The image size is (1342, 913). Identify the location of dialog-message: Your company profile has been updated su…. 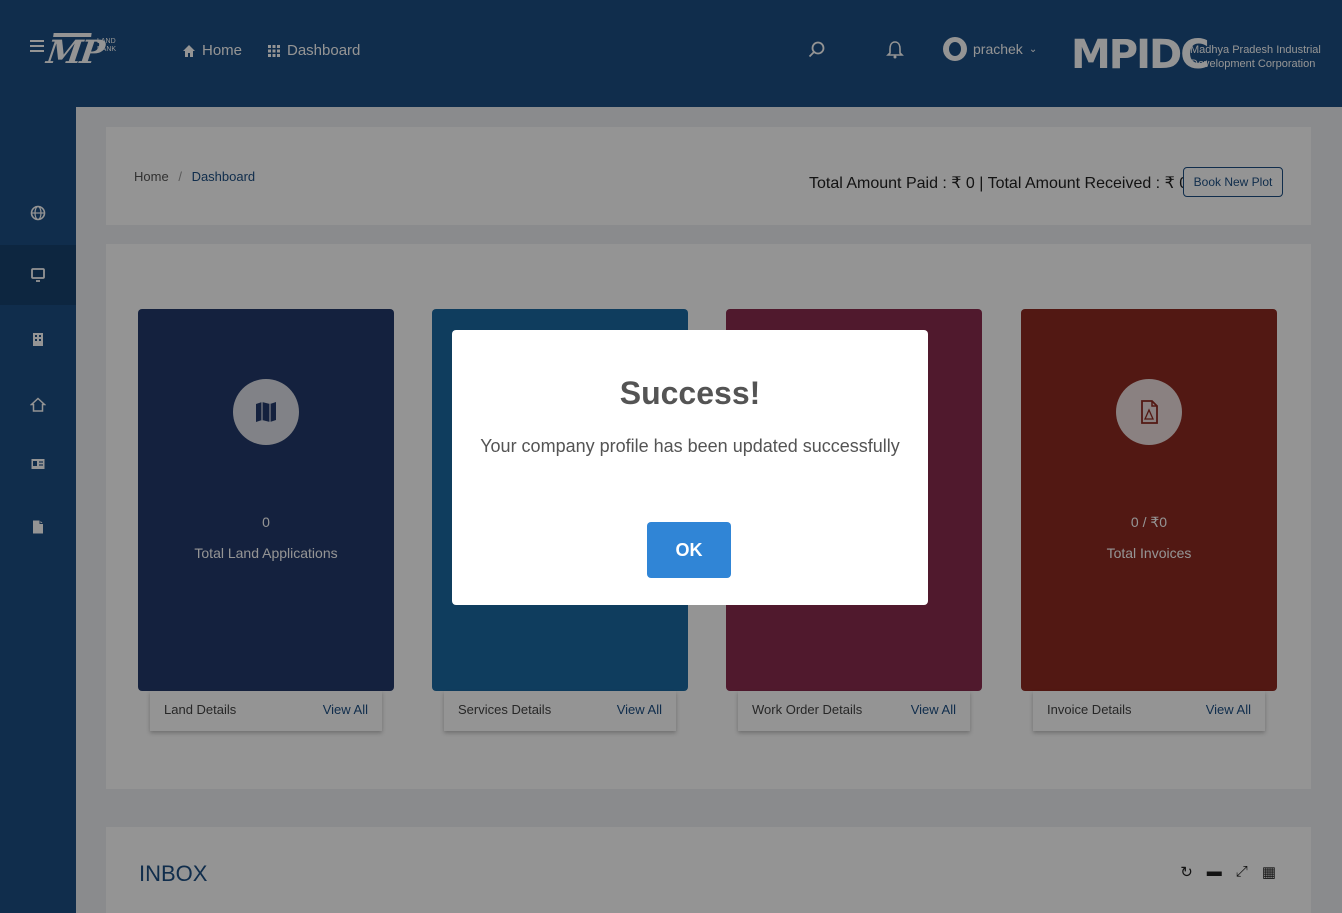
(690, 446).